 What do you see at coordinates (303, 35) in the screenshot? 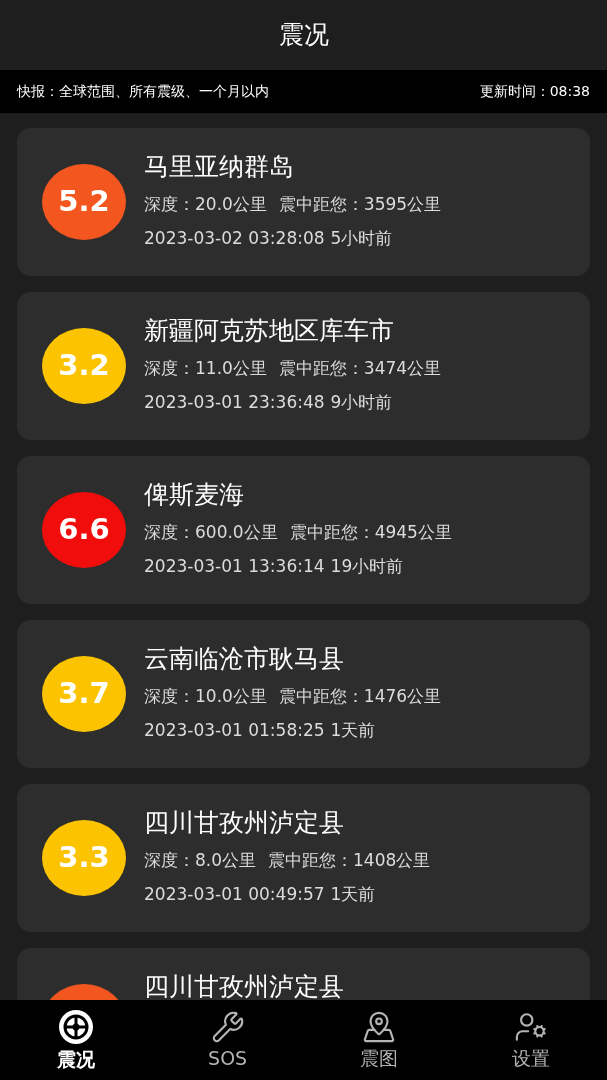
I see `screen-title: 震况` at bounding box center [303, 35].